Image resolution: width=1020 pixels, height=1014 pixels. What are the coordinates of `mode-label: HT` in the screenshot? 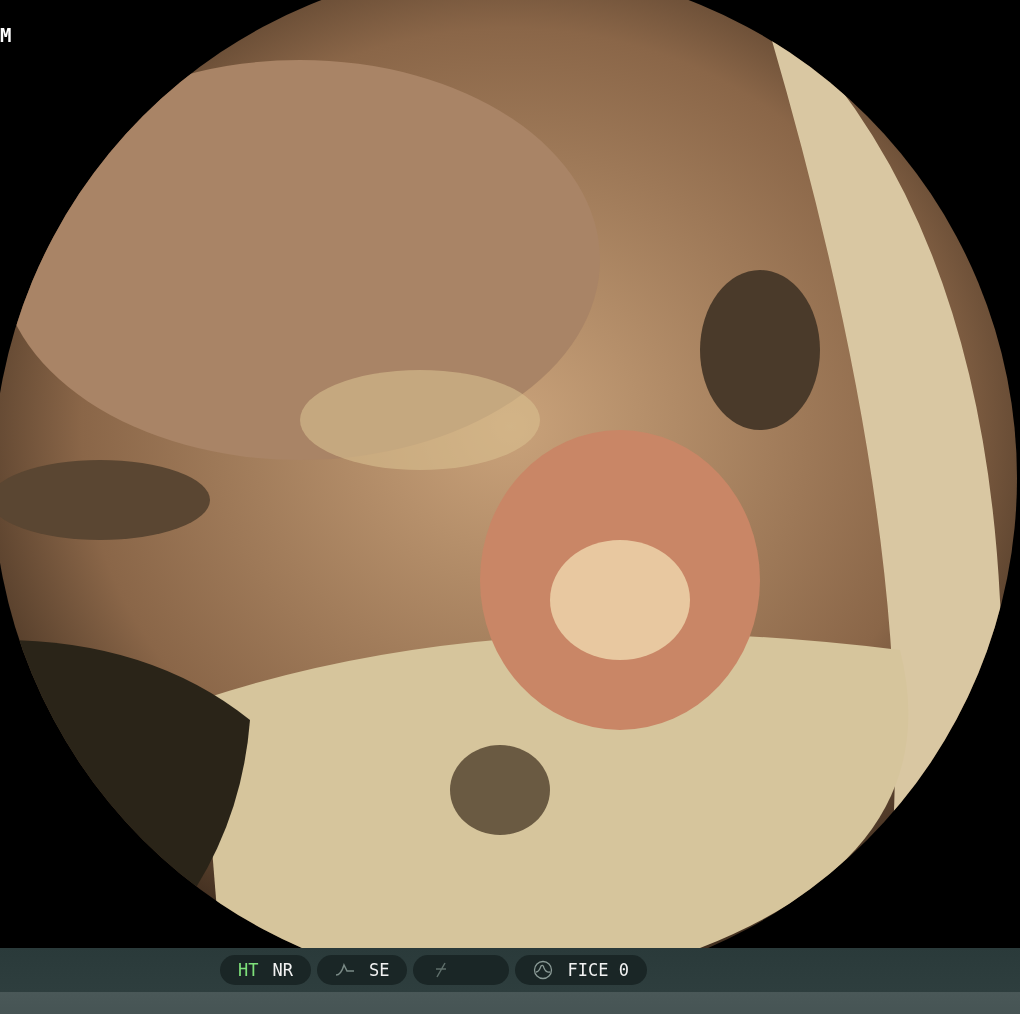 It's located at (248, 970).